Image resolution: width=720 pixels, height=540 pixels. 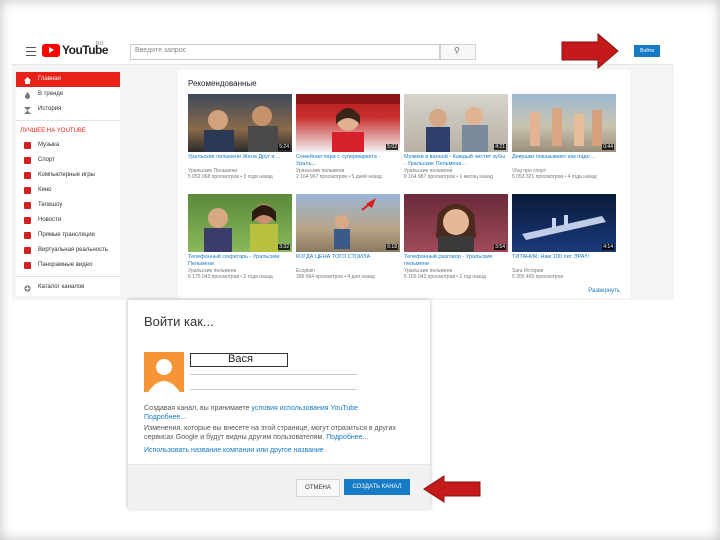 I want to click on sidebar-item-gaming: Компьютерные игры, so click(x=68, y=175).